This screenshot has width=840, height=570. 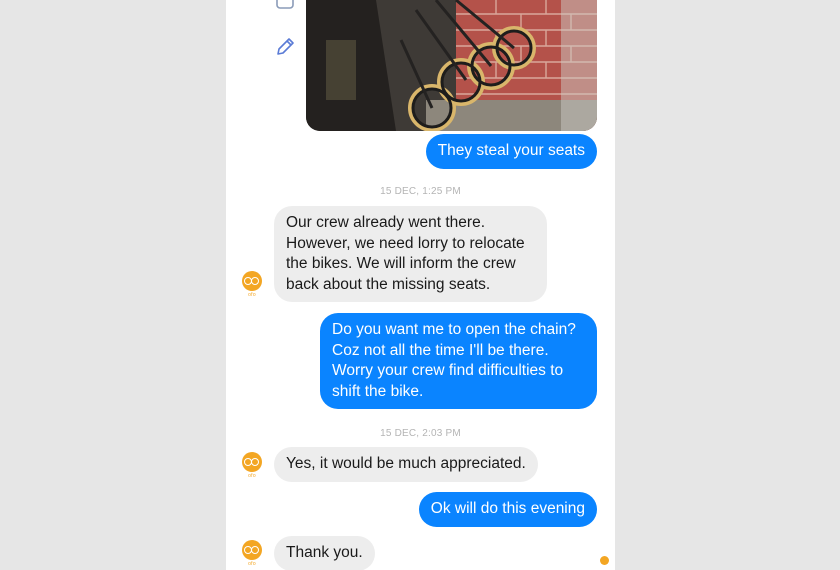 What do you see at coordinates (511, 151) in the screenshot?
I see `outgoing-message: They steal your seats` at bounding box center [511, 151].